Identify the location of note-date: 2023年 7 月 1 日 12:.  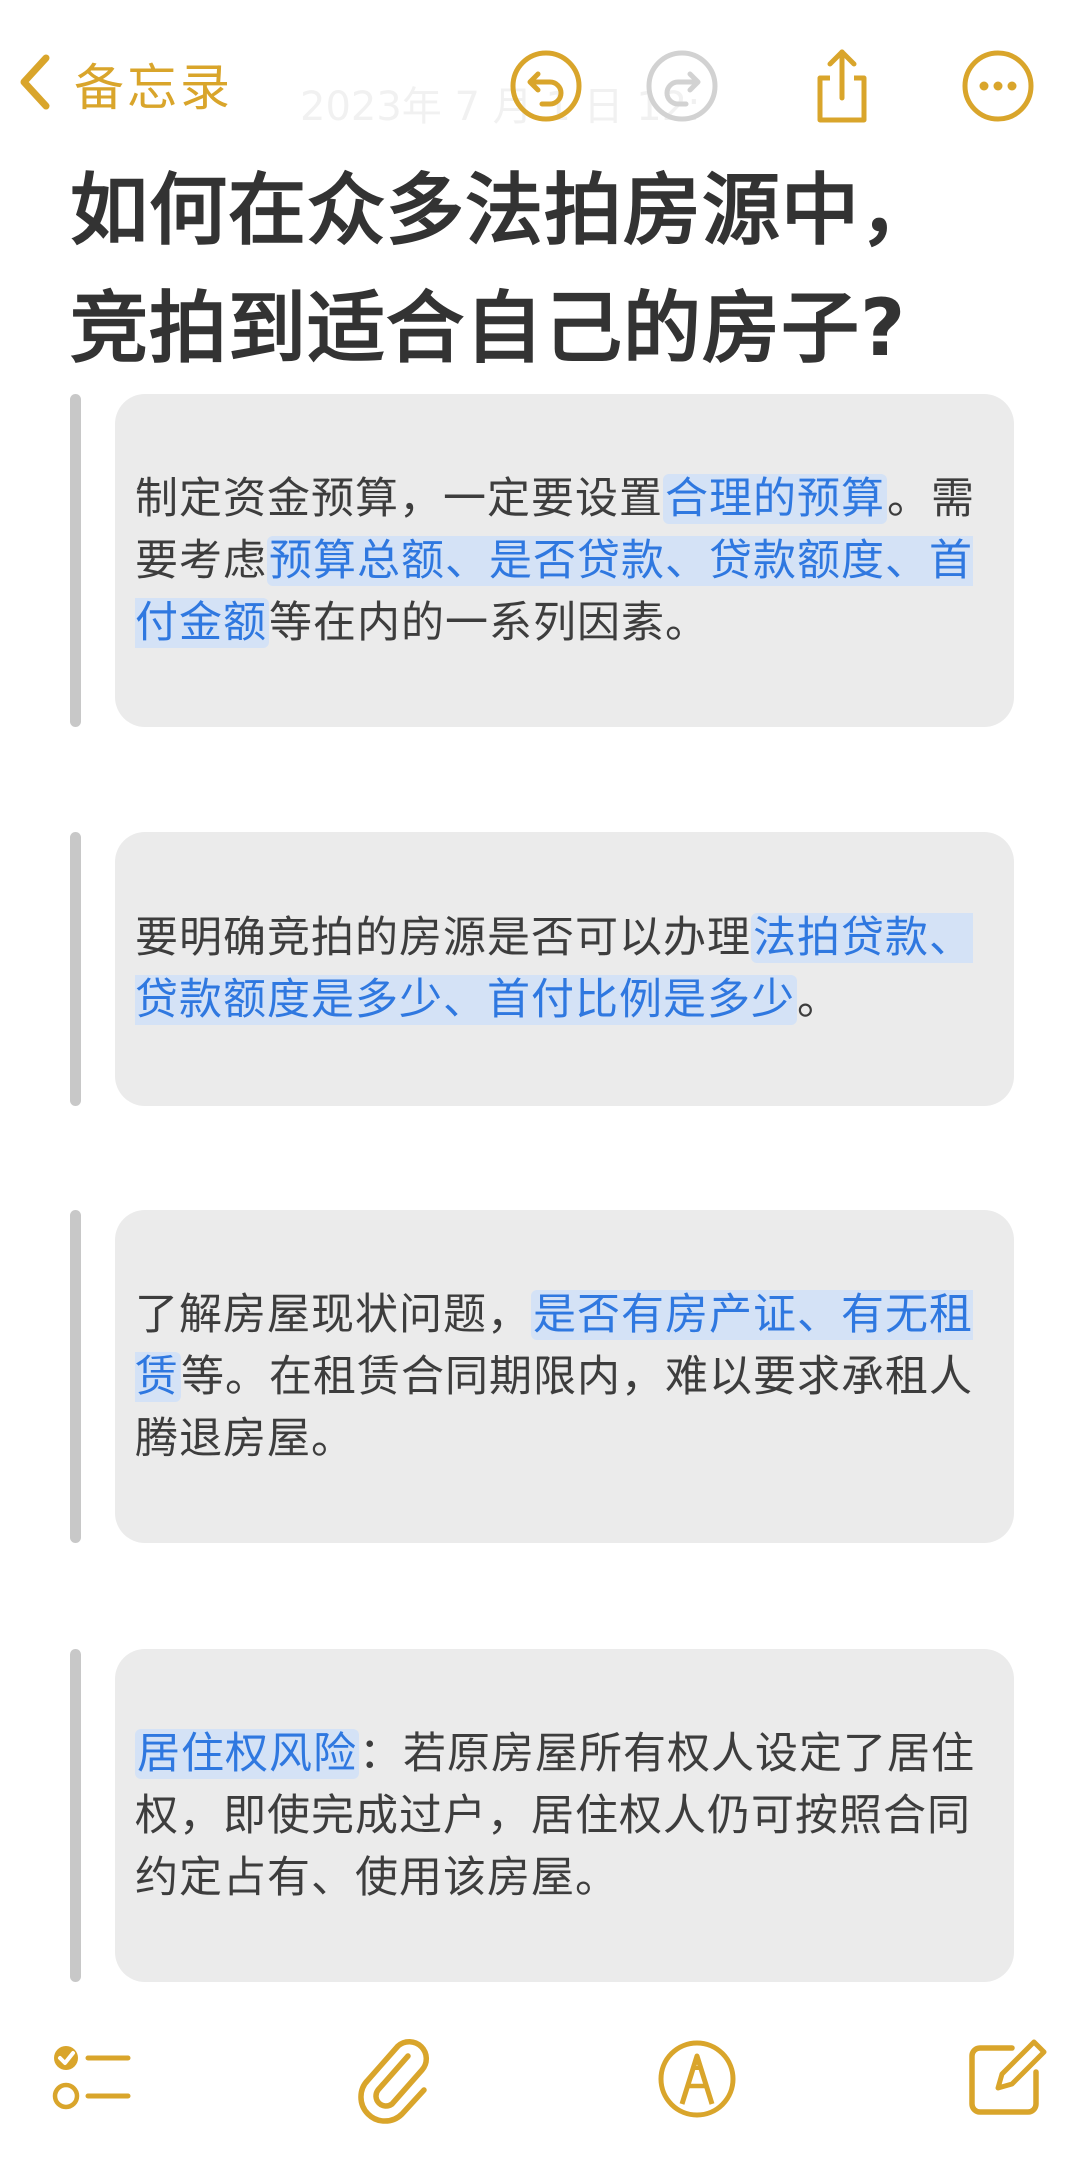
(500, 107).